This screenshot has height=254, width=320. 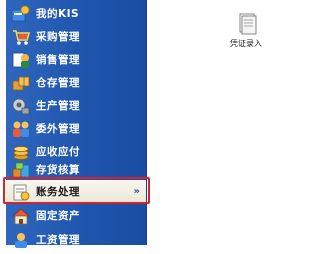 I want to click on sidebar-item-outsourcing: 委外管理, so click(x=76, y=129).